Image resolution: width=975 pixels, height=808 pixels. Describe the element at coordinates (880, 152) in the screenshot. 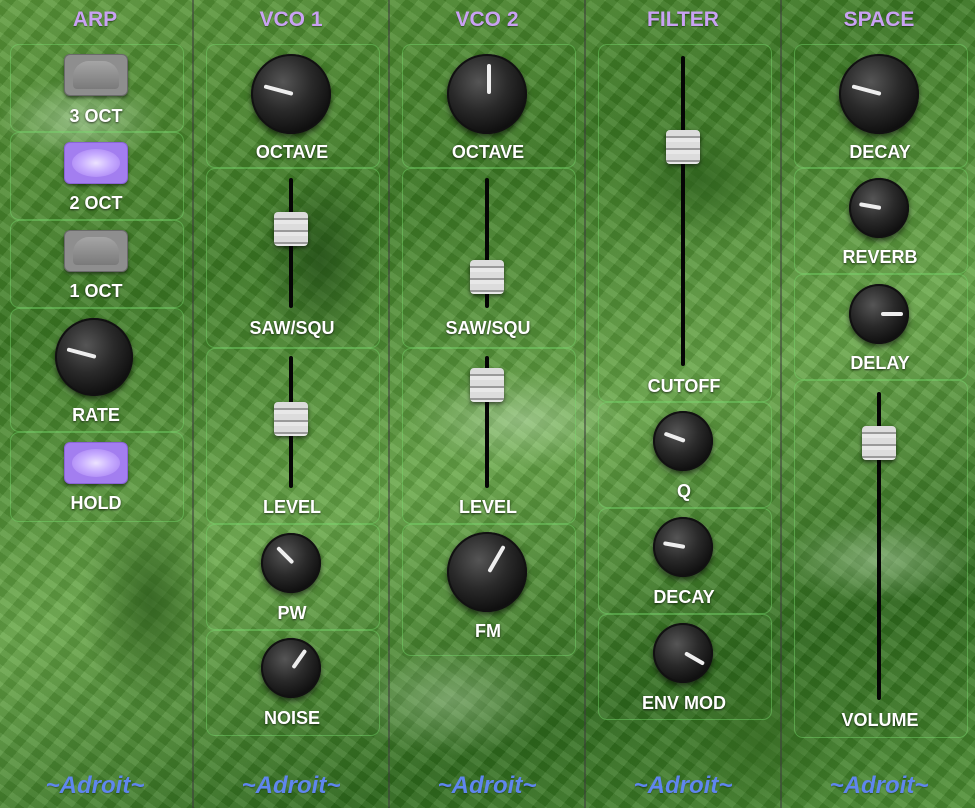

I see `space-decay-label: DECAY` at that location.